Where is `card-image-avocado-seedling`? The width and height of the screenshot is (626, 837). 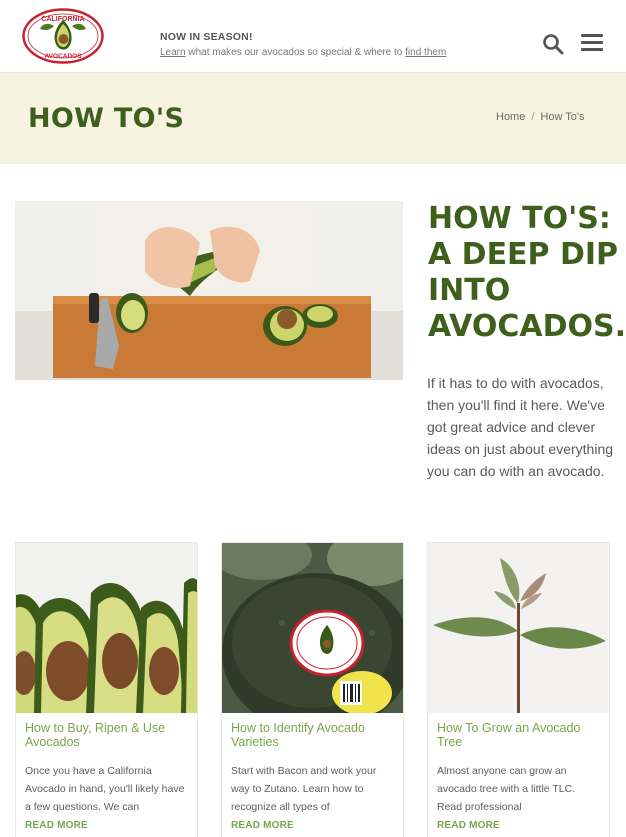 card-image-avocado-seedling is located at coordinates (518, 628).